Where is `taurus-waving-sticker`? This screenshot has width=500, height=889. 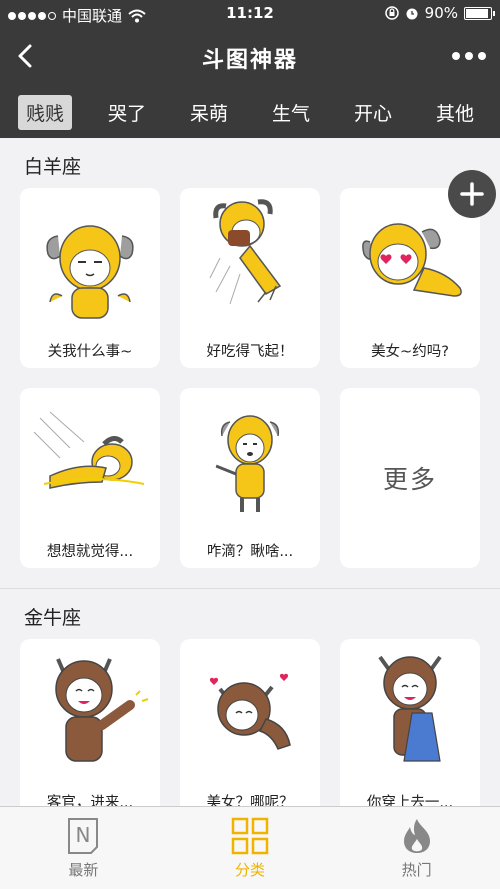 taurus-waving-sticker is located at coordinates (102, 710).